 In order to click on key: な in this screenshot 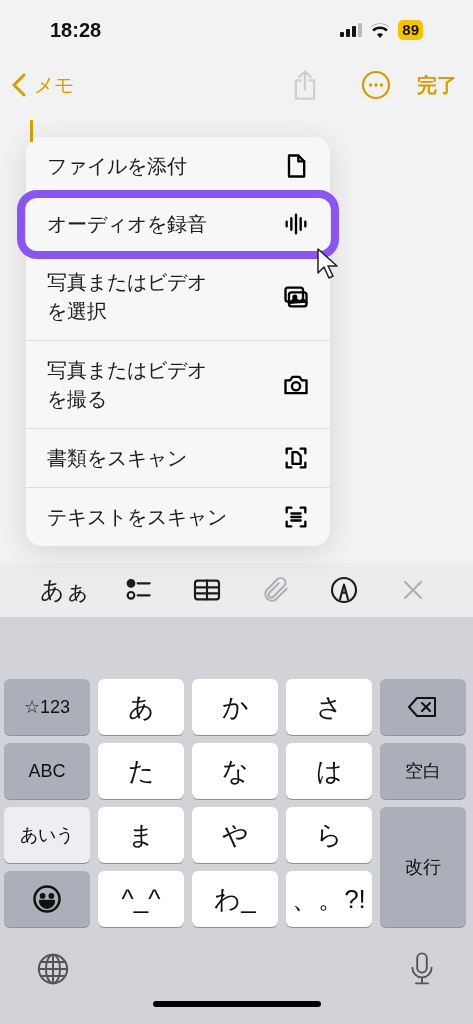, I will do `click(235, 771)`.